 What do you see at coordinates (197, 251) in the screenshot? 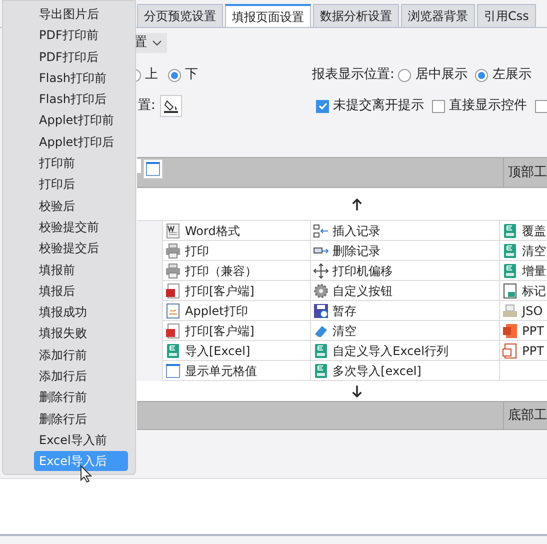
I see `button-type-option: 打印` at bounding box center [197, 251].